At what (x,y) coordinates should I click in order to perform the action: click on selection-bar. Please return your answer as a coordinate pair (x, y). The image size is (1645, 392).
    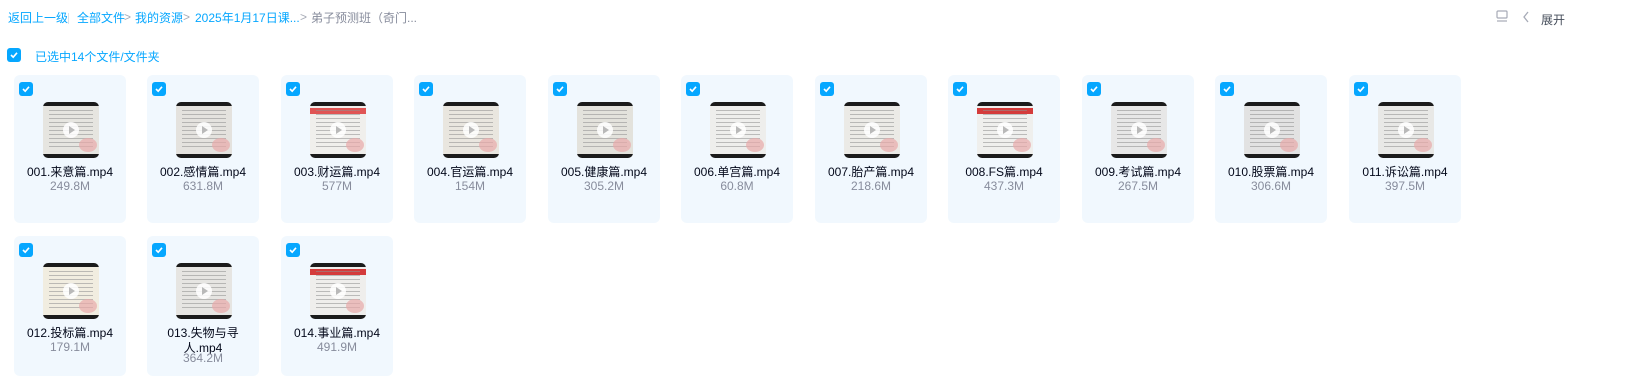
    Looking at the image, I should click on (822, 56).